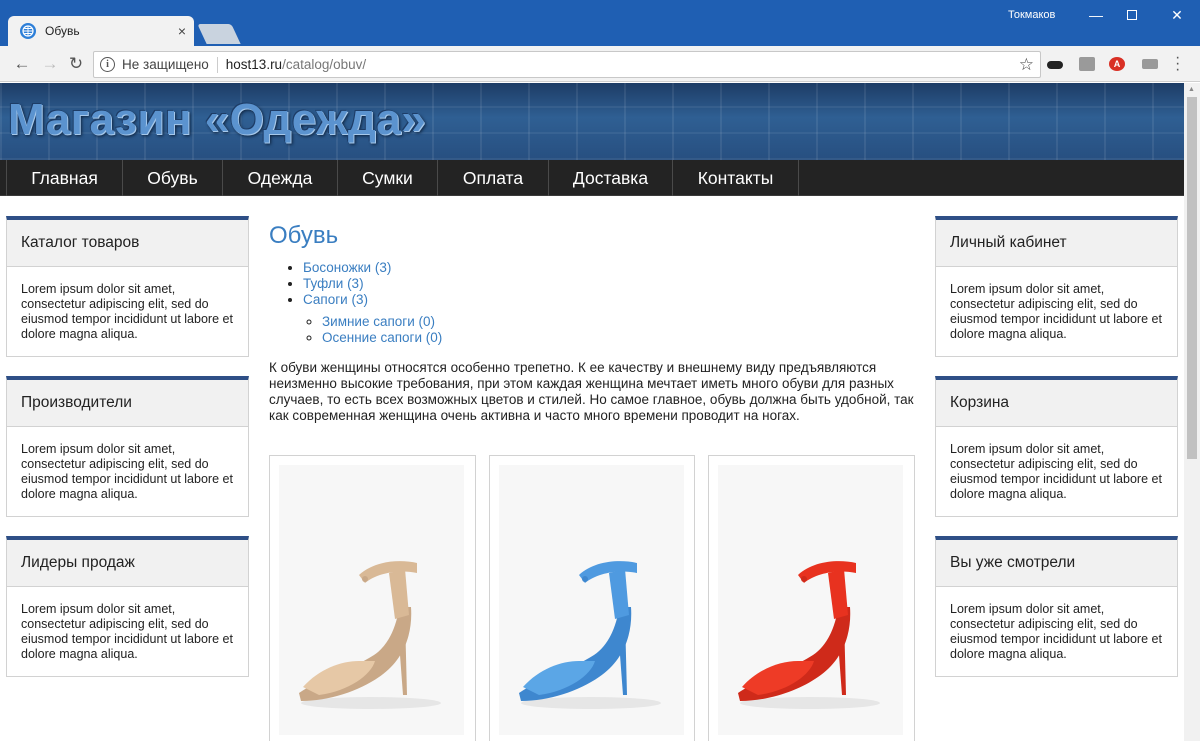 This screenshot has height=741, width=1200. Describe the element at coordinates (609, 284) in the screenshot. I see `list-item: Туфли (3)` at that location.